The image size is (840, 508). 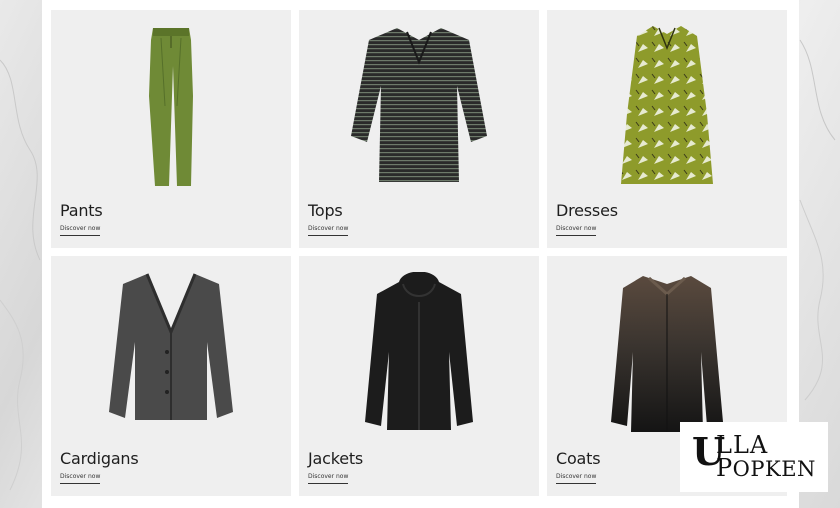 I want to click on dress-icon, so click(x=667, y=105).